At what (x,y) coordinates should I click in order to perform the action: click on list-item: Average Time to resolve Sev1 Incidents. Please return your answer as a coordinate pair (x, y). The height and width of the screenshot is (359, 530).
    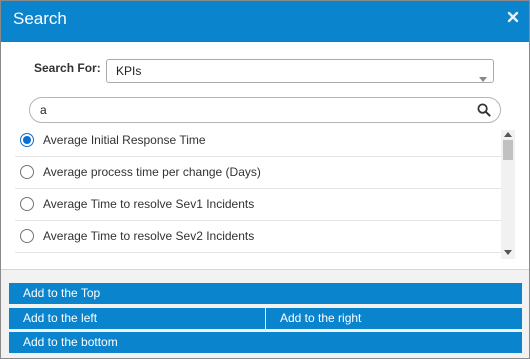
    Looking at the image, I should click on (258, 205).